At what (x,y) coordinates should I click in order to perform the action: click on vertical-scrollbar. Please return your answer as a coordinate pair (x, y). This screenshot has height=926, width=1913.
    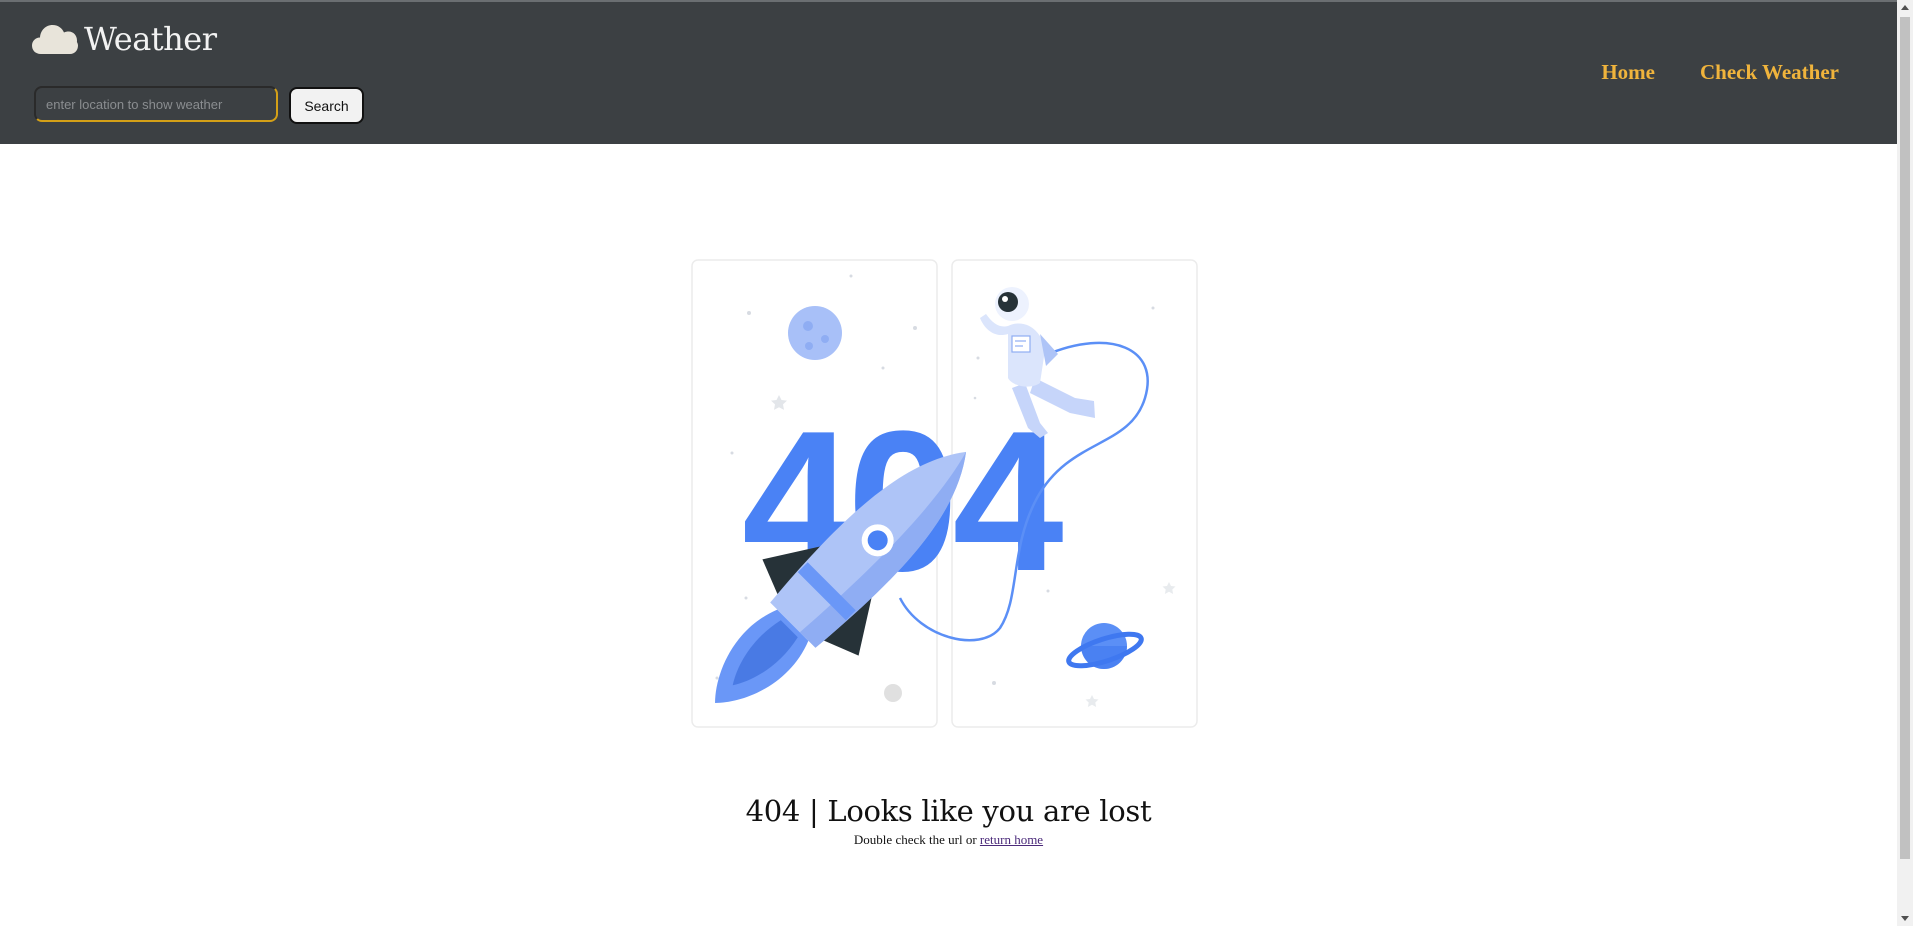
    Looking at the image, I should click on (1905, 463).